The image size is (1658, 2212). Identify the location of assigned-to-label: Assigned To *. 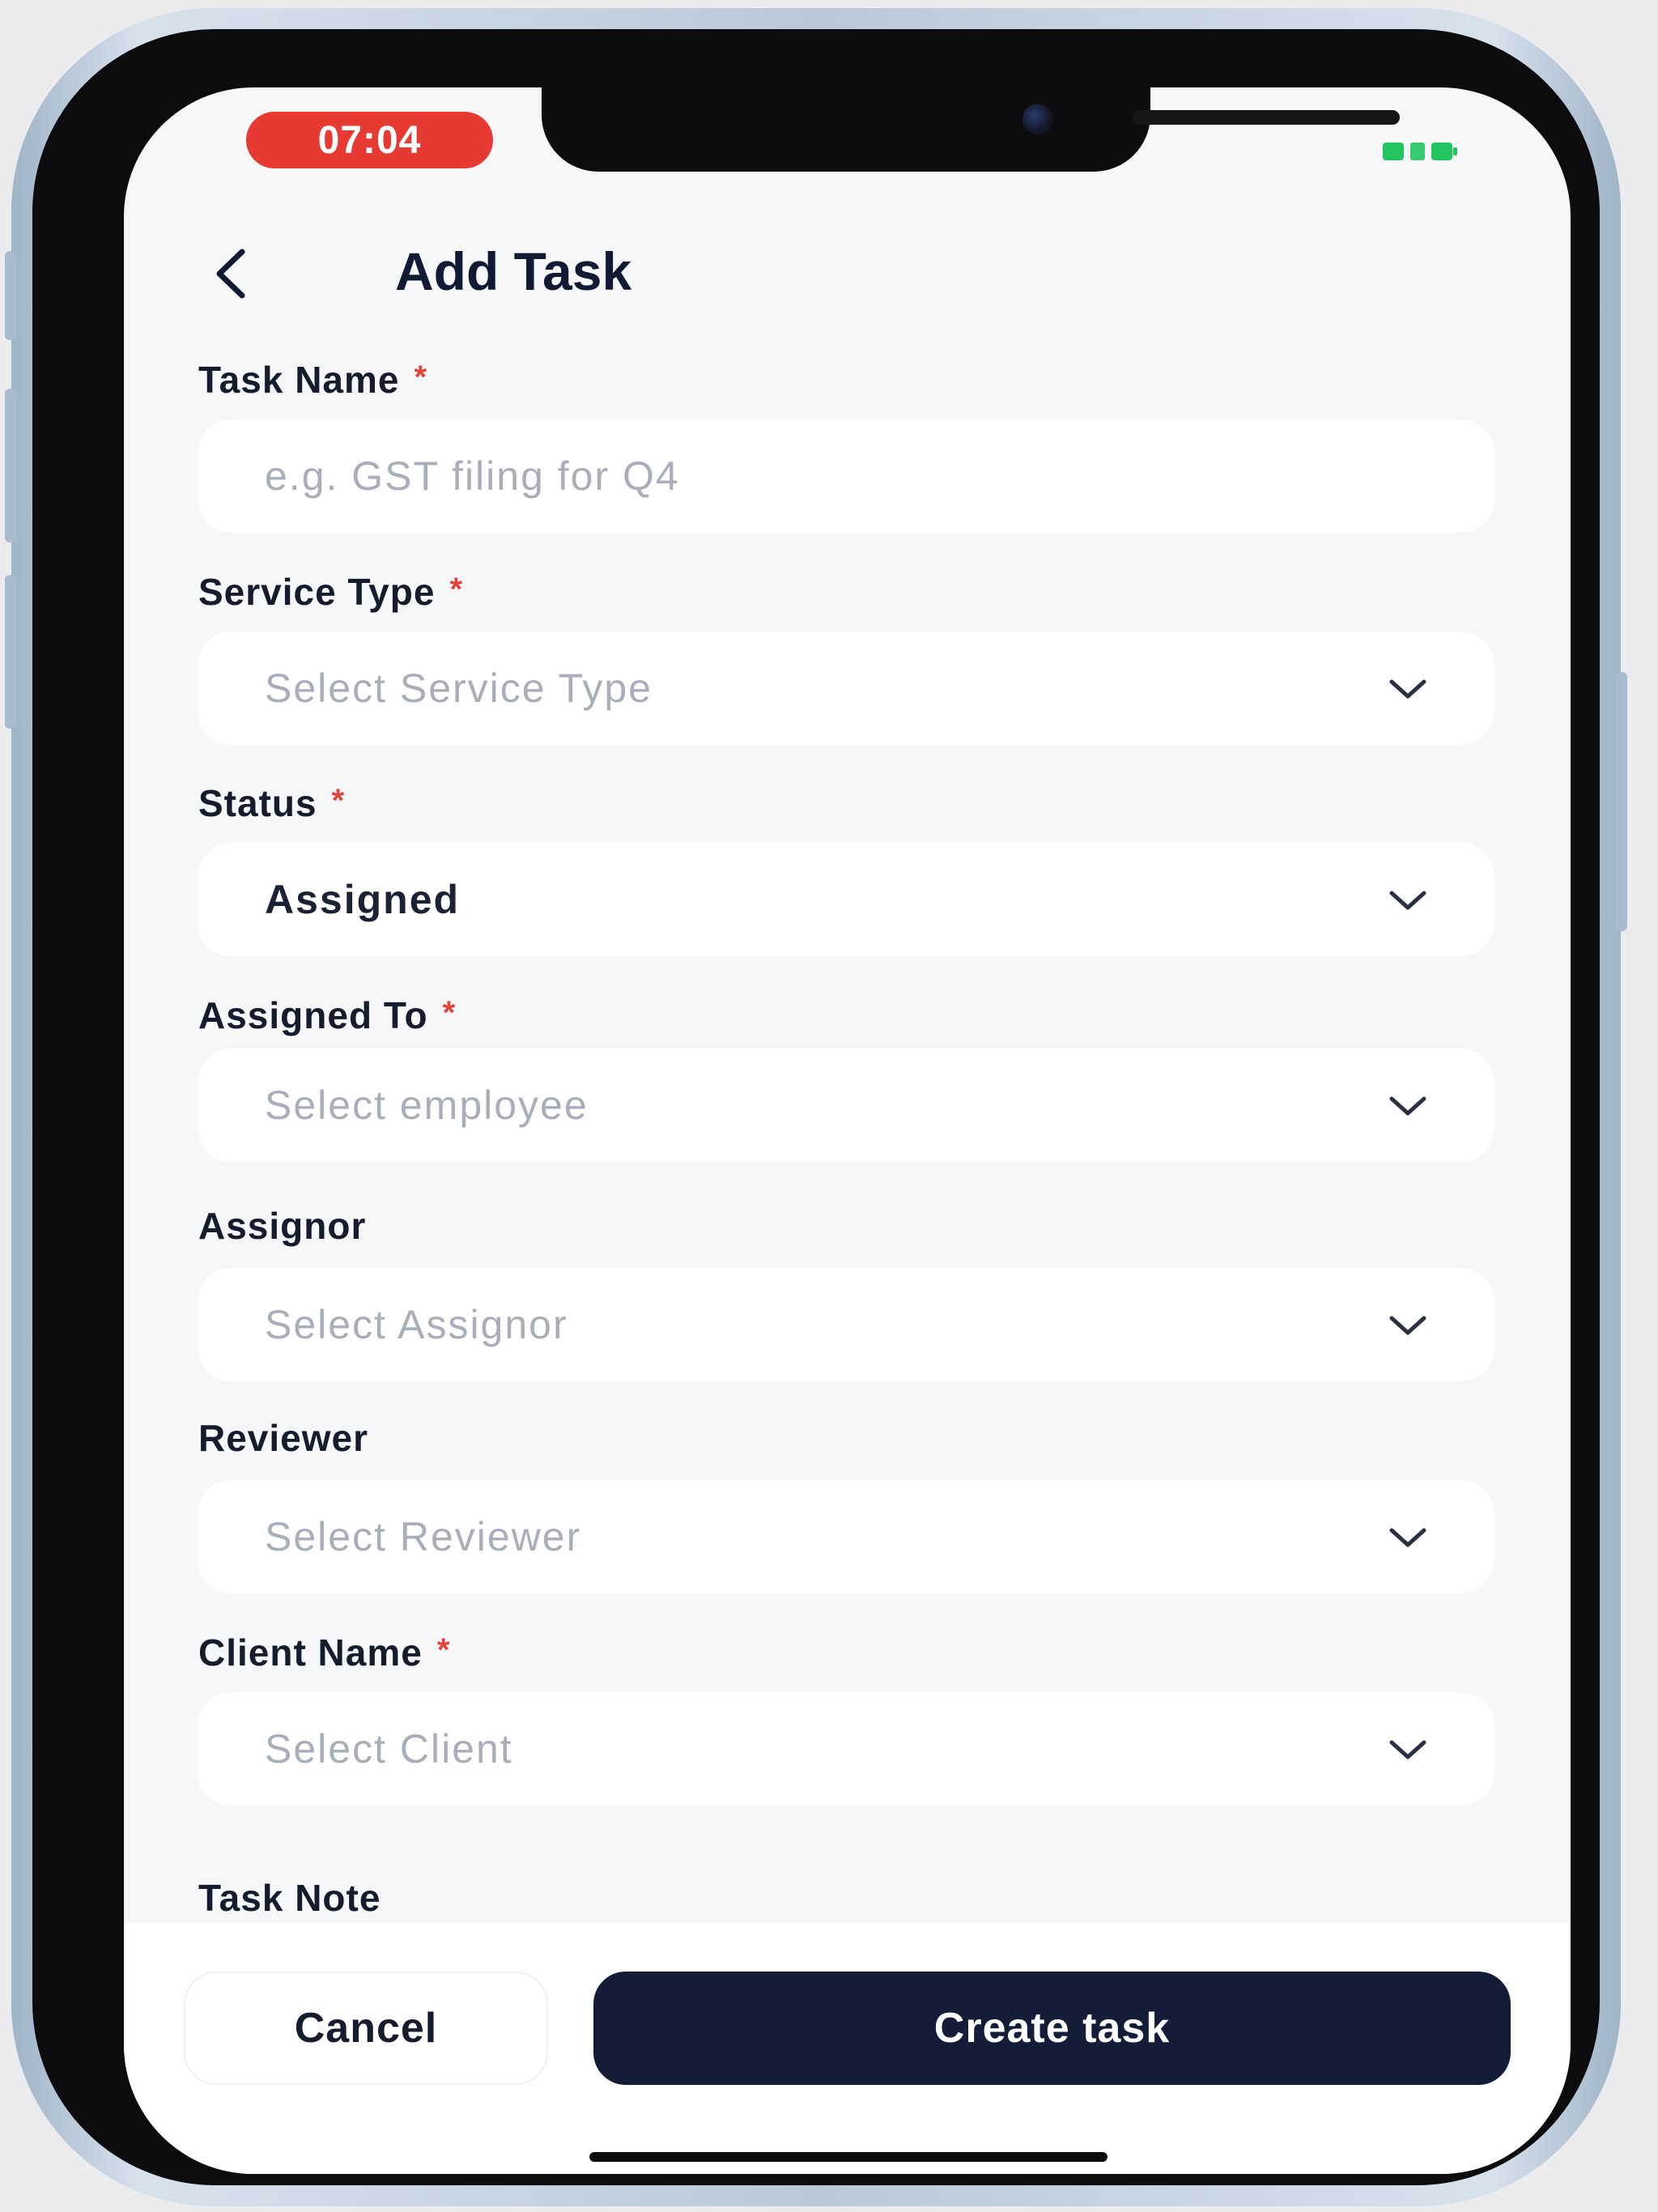
(327, 1014).